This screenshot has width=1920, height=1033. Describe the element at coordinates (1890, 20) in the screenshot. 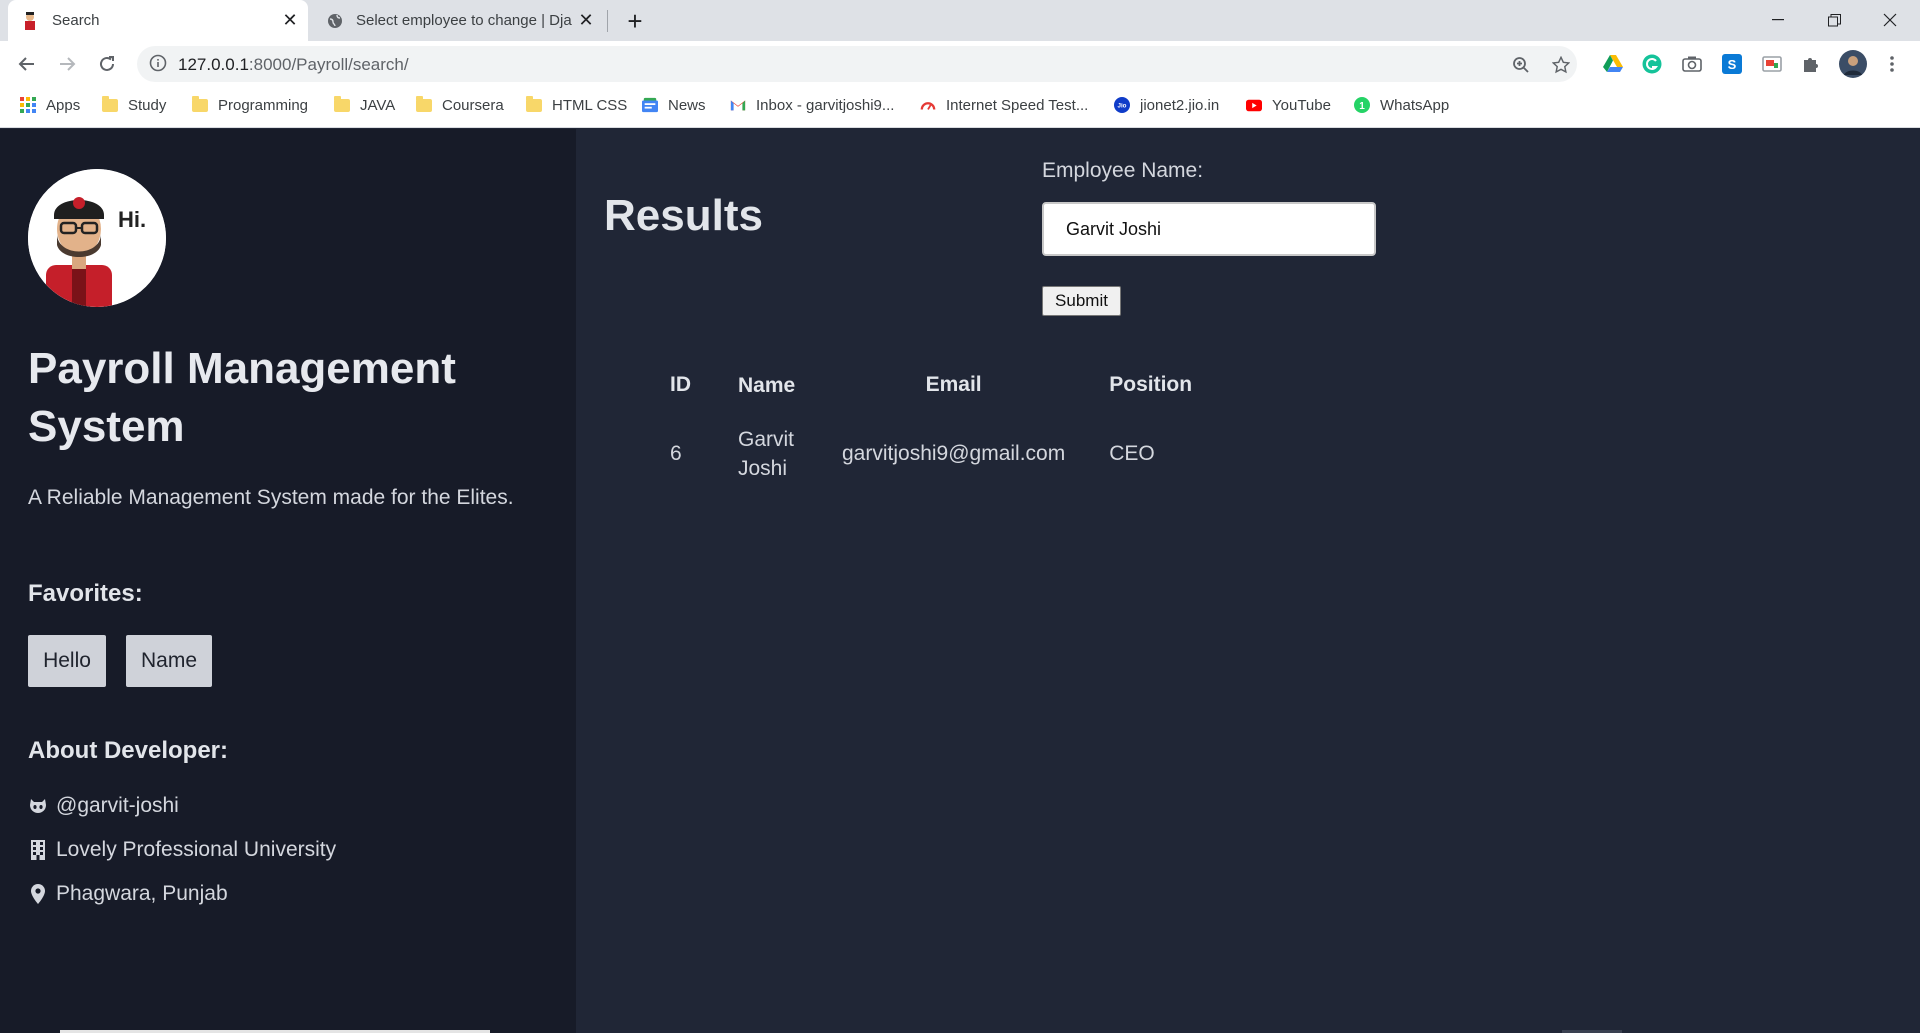

I see `close-window-icon` at that location.